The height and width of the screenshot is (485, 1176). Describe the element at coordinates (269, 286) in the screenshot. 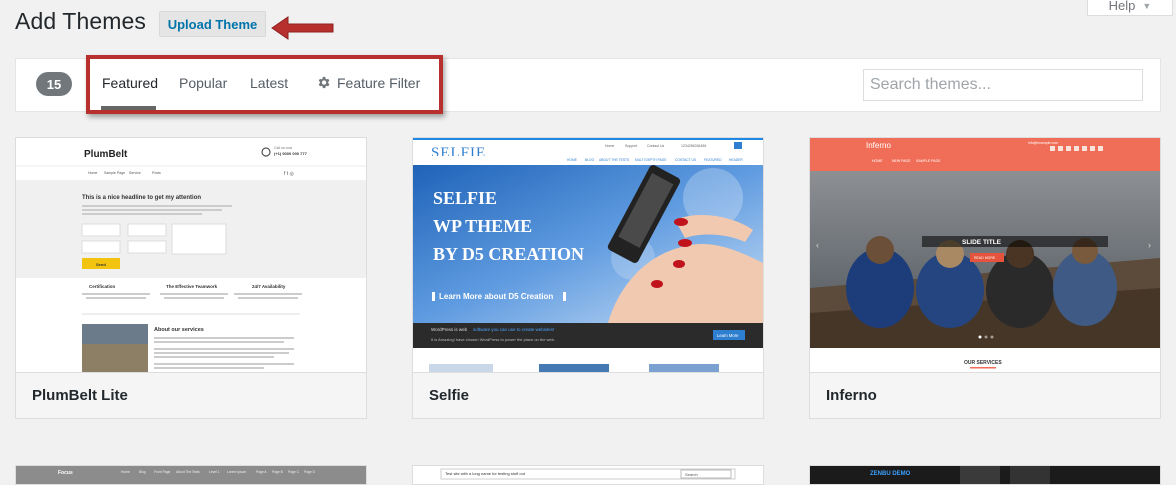

I see `preview-feature: 24/7 Availability` at that location.